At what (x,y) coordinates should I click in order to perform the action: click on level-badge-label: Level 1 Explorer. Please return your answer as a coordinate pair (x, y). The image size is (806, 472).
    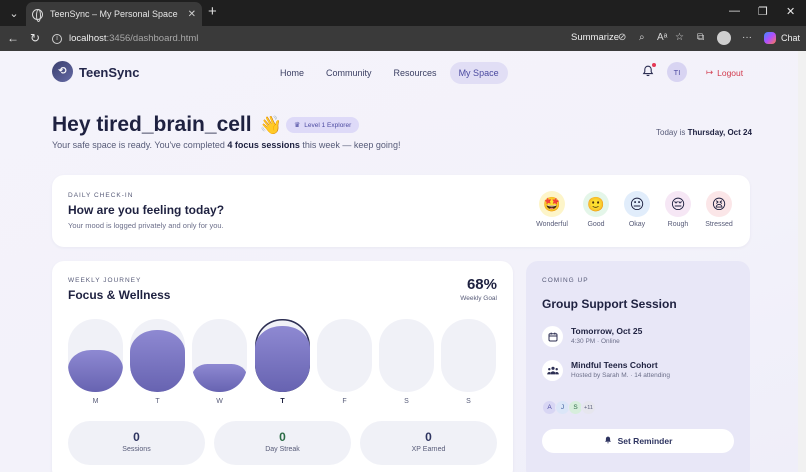
    Looking at the image, I should click on (328, 125).